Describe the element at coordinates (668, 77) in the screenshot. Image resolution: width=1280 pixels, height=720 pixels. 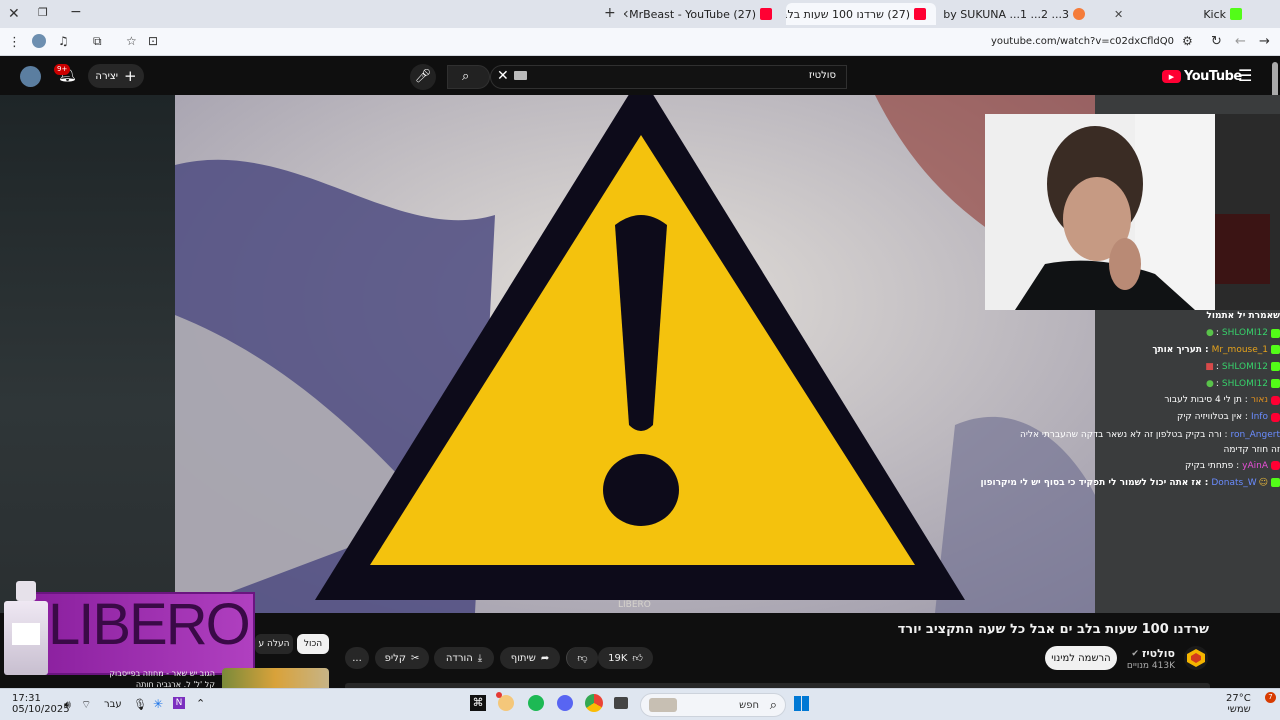
I see `search-box: ✕ סולטיז` at that location.